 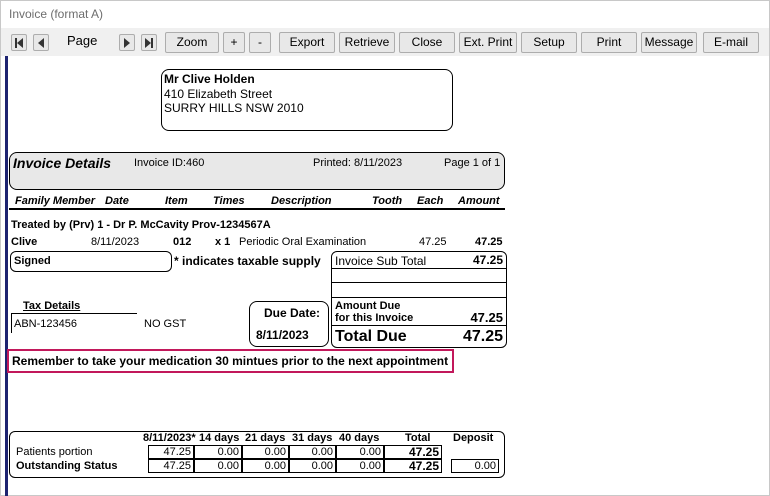 I want to click on message-button: Message, so click(x=669, y=42).